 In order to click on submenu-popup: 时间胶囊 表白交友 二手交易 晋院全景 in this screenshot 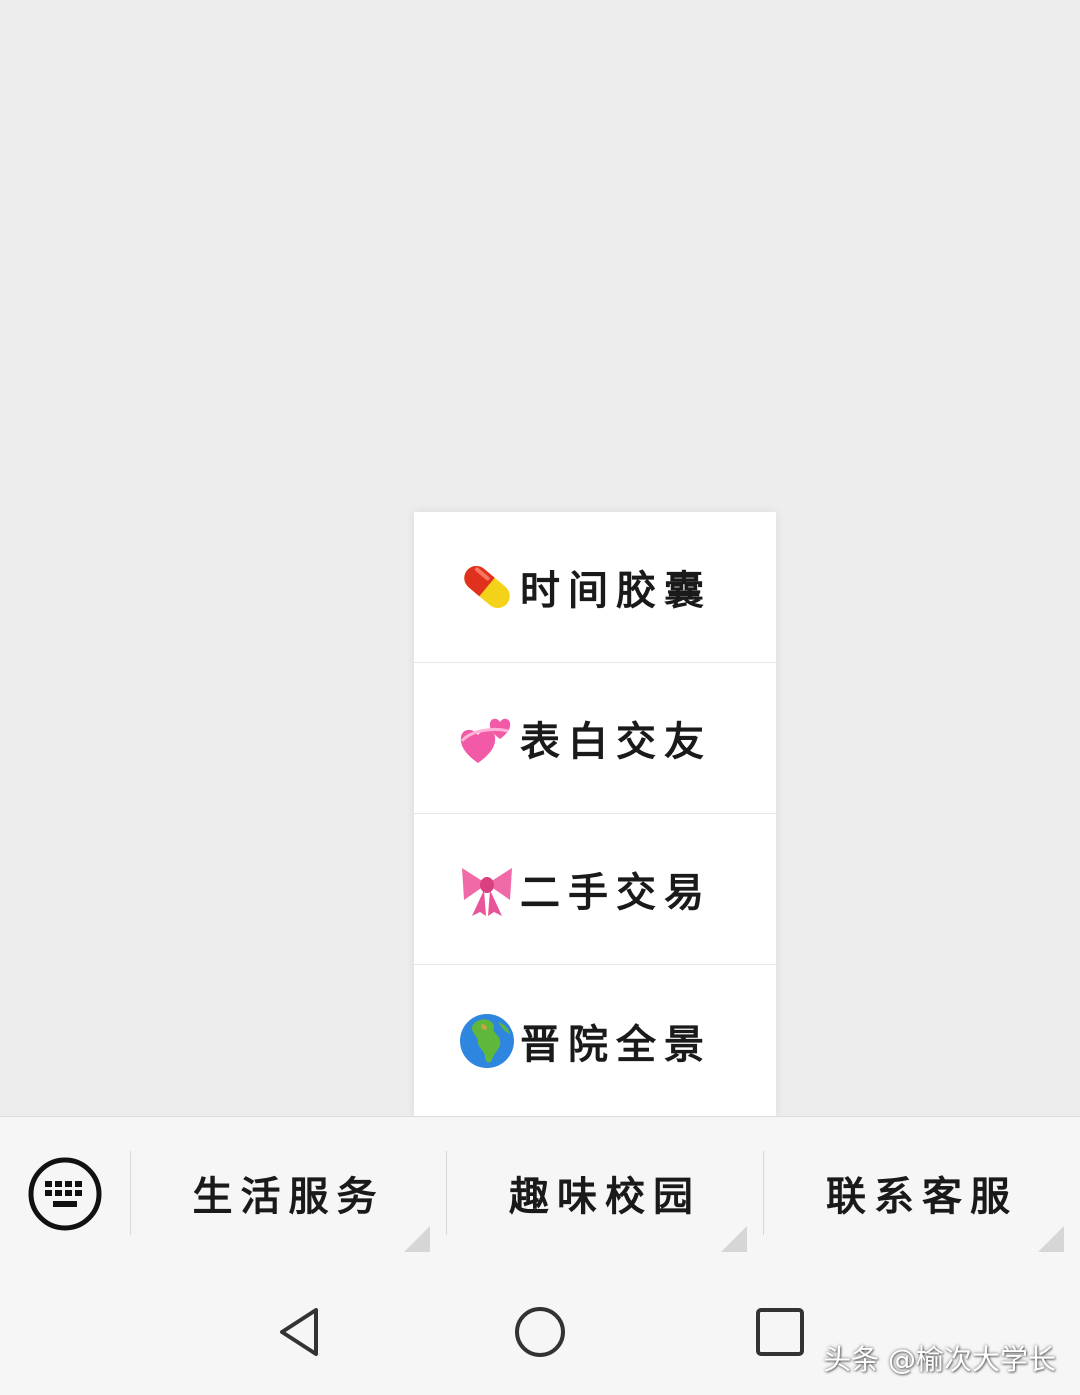, I will do `click(595, 814)`.